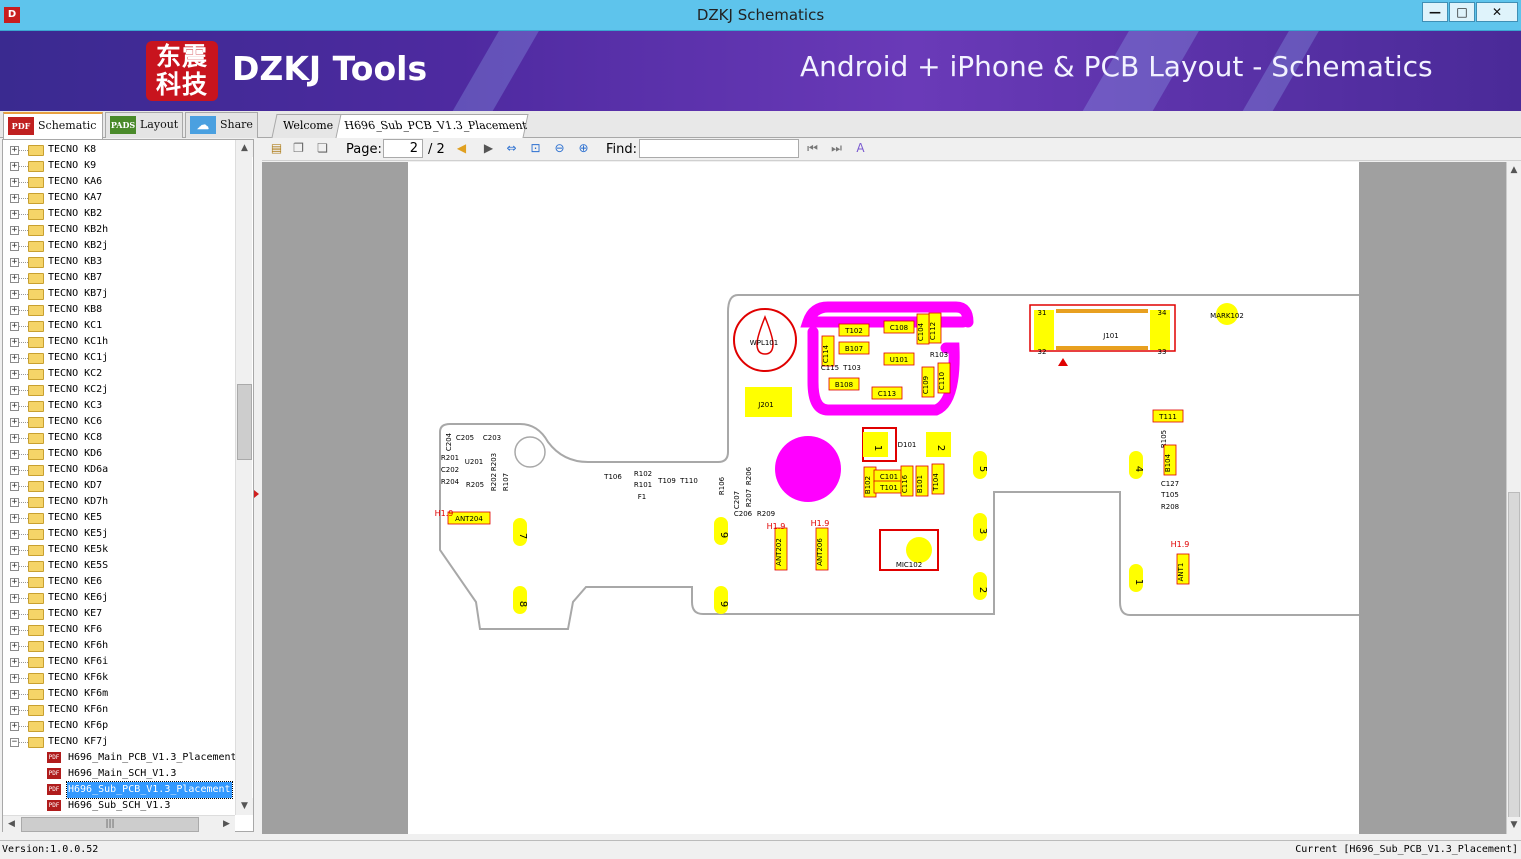  Describe the element at coordinates (11, 824) in the screenshot. I see `scroll-left-icon: ◀` at that location.